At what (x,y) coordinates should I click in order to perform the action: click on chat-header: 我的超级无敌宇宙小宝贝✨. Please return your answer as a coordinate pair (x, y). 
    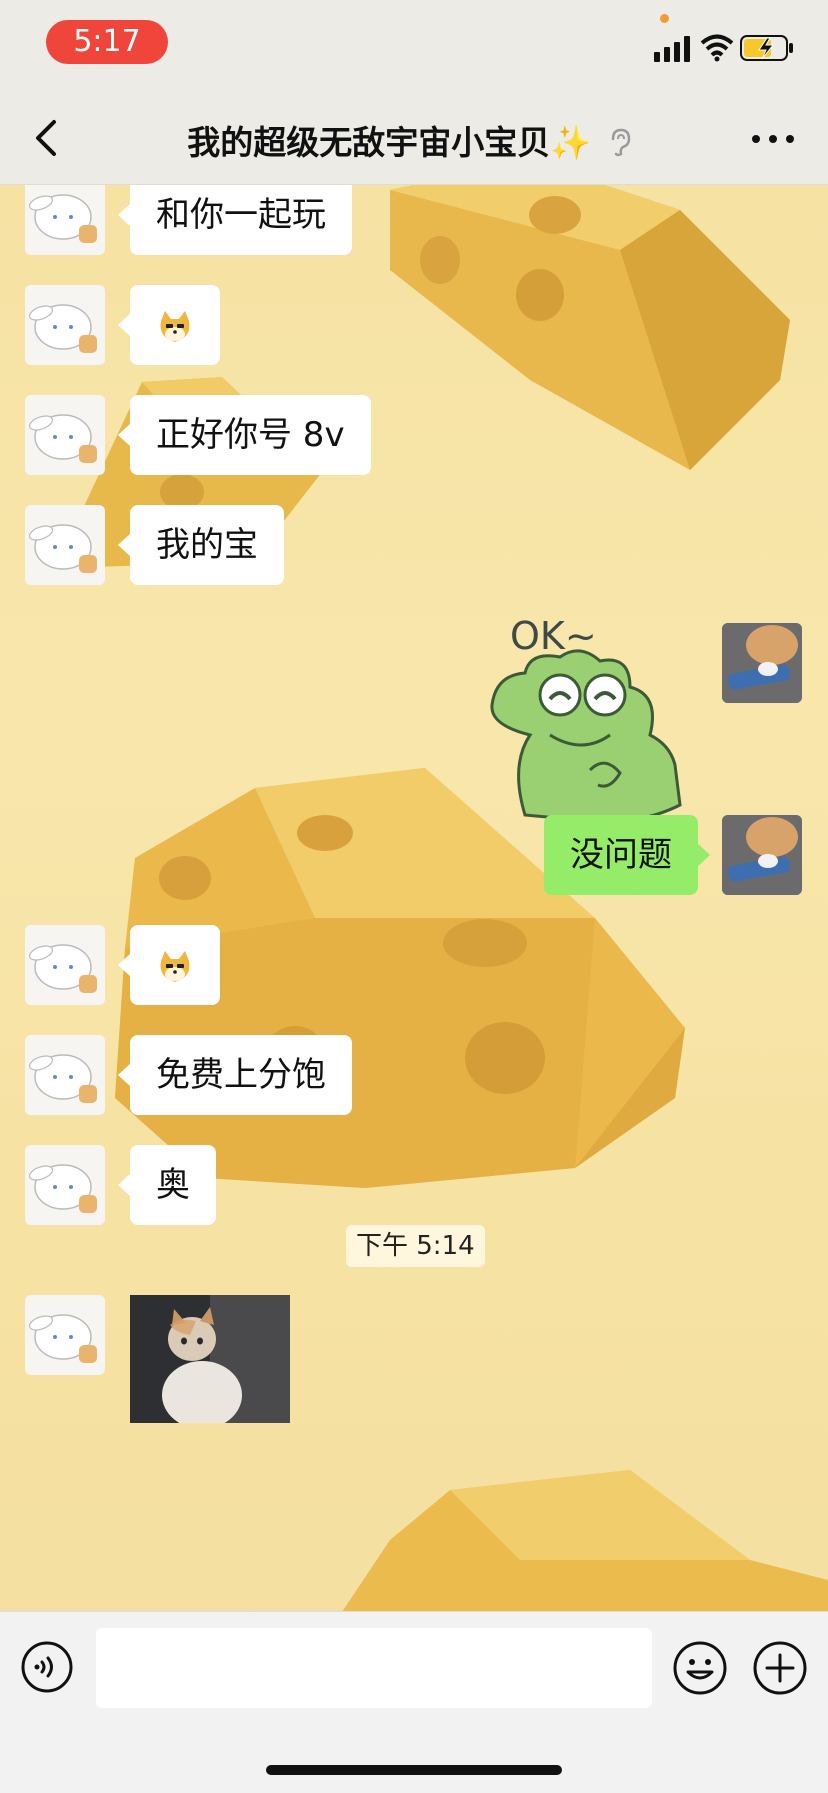
    Looking at the image, I should click on (414, 138).